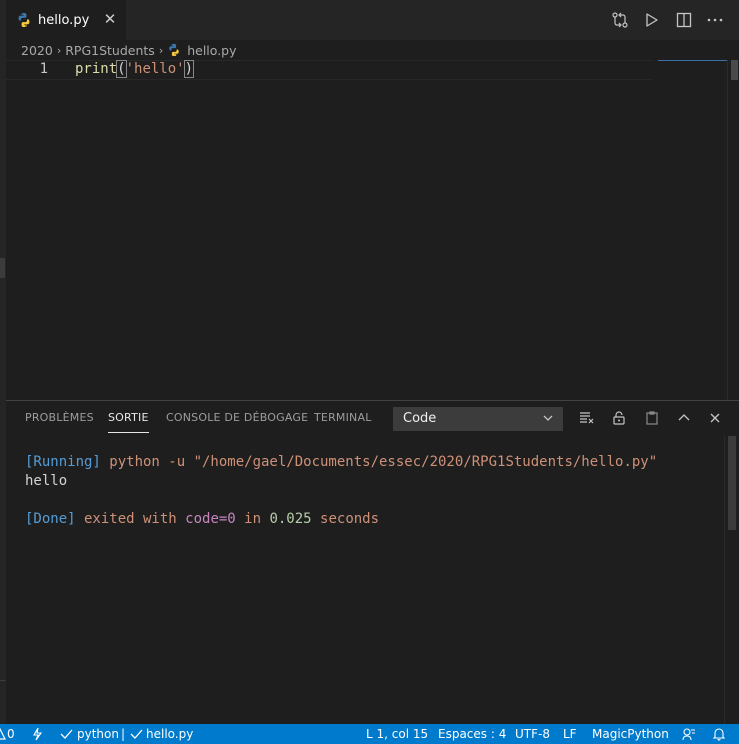 The width and height of the screenshot is (739, 744). Describe the element at coordinates (98, 734) in the screenshot. I see `python-interpreter: python` at that location.